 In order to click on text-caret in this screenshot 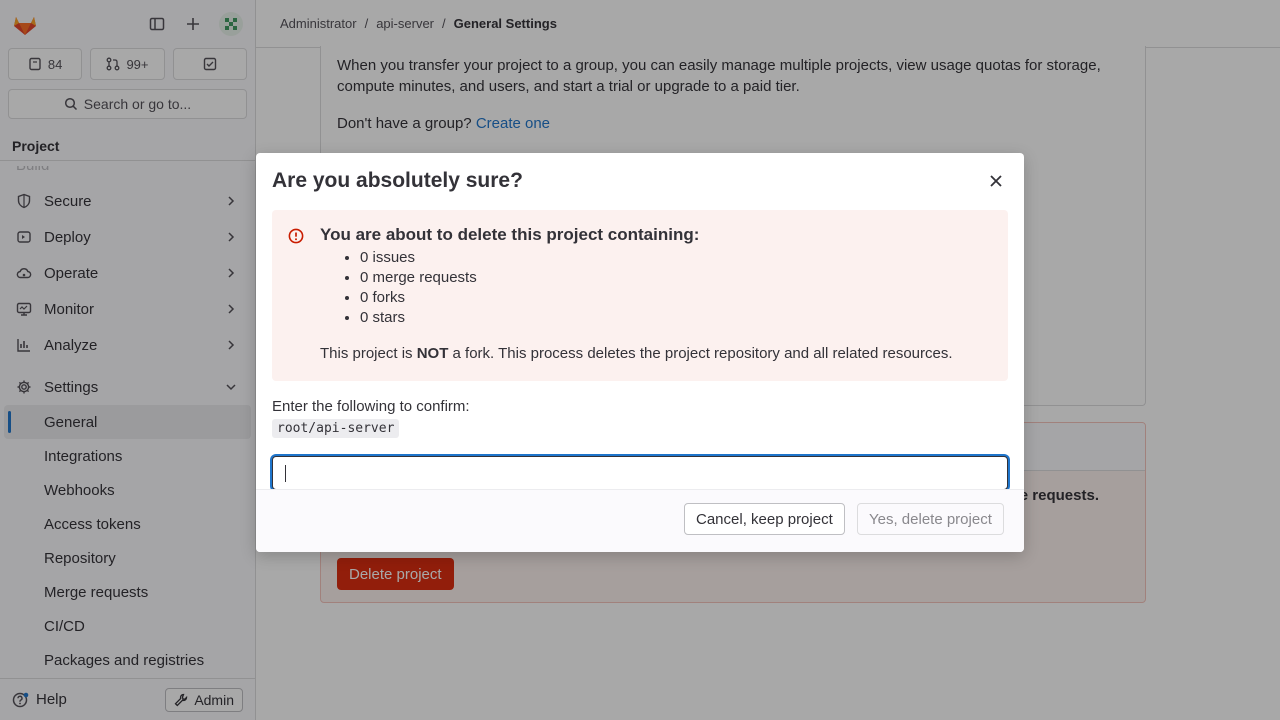, I will do `click(285, 473)`.